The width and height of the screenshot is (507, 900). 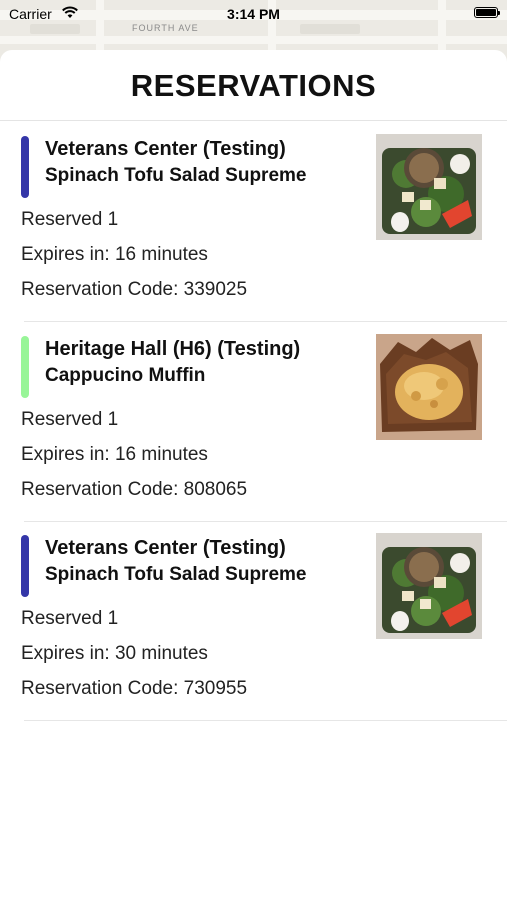 What do you see at coordinates (253, 120) in the screenshot?
I see `title-divider` at bounding box center [253, 120].